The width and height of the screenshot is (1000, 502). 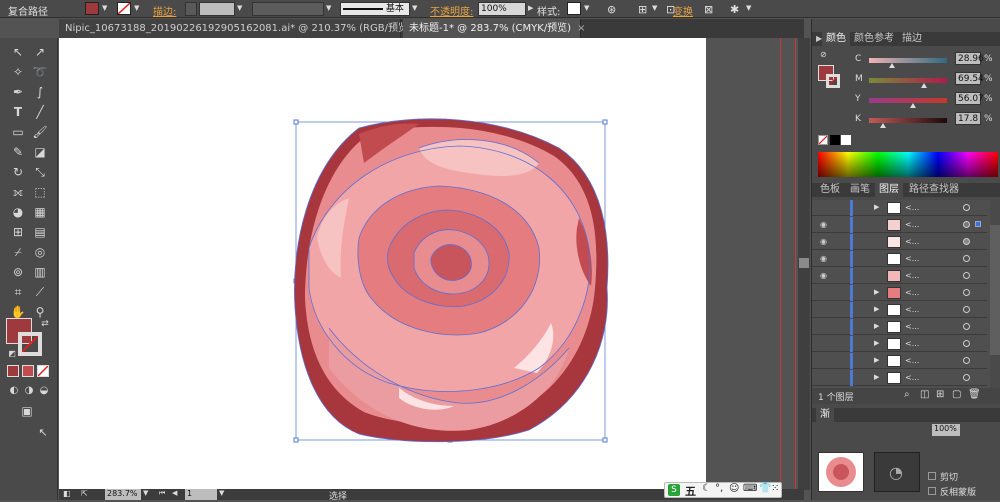 What do you see at coordinates (775, 488) in the screenshot?
I see `grid-icon: ⁙` at bounding box center [775, 488].